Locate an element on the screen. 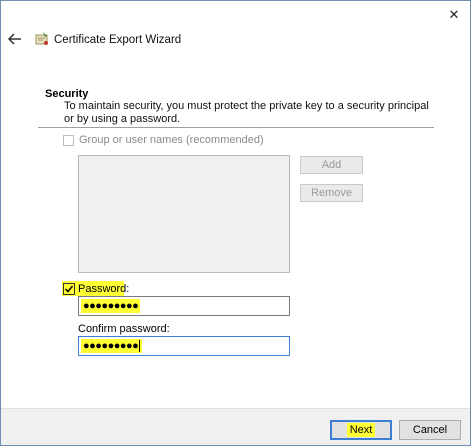  remove-button: Remove is located at coordinates (331, 193).